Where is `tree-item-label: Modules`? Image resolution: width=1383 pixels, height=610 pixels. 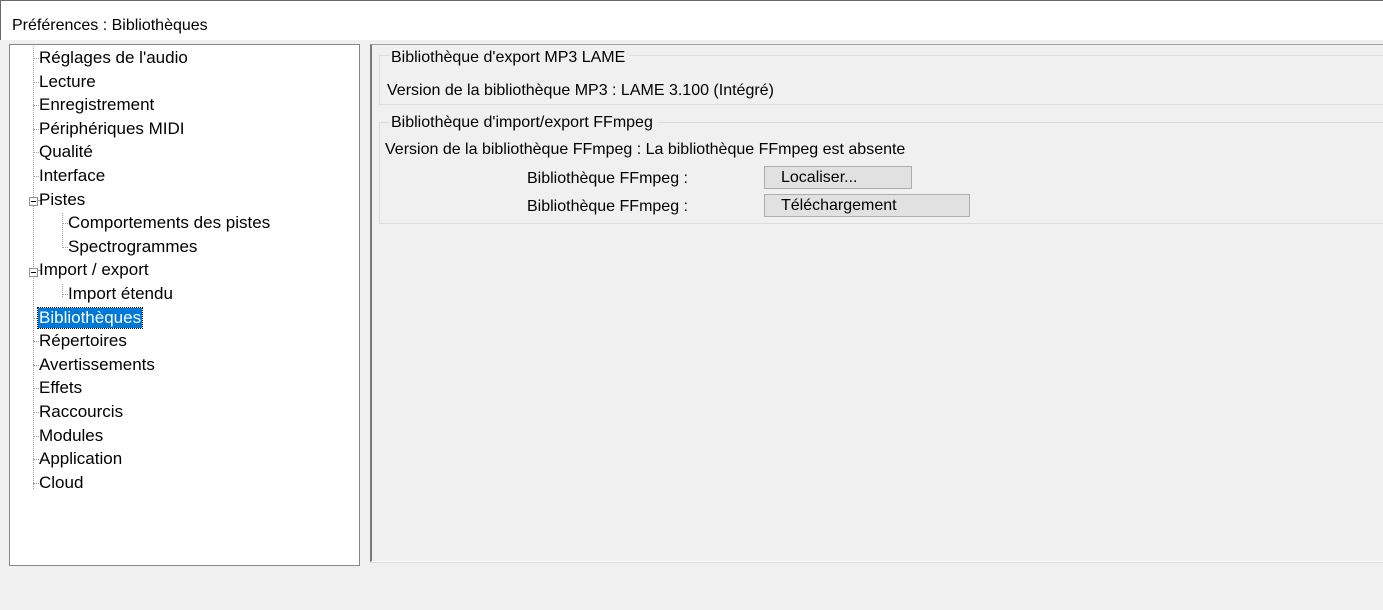
tree-item-label: Modules is located at coordinates (71, 435).